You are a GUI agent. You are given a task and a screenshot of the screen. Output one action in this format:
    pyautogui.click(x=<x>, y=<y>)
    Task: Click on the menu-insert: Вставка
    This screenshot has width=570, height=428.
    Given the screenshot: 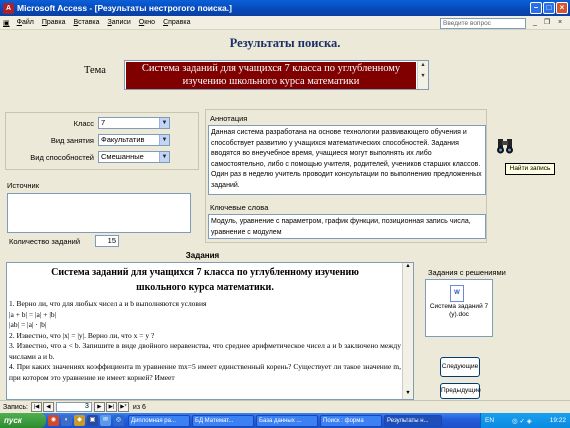 What is the action you would take?
    pyautogui.click(x=87, y=22)
    